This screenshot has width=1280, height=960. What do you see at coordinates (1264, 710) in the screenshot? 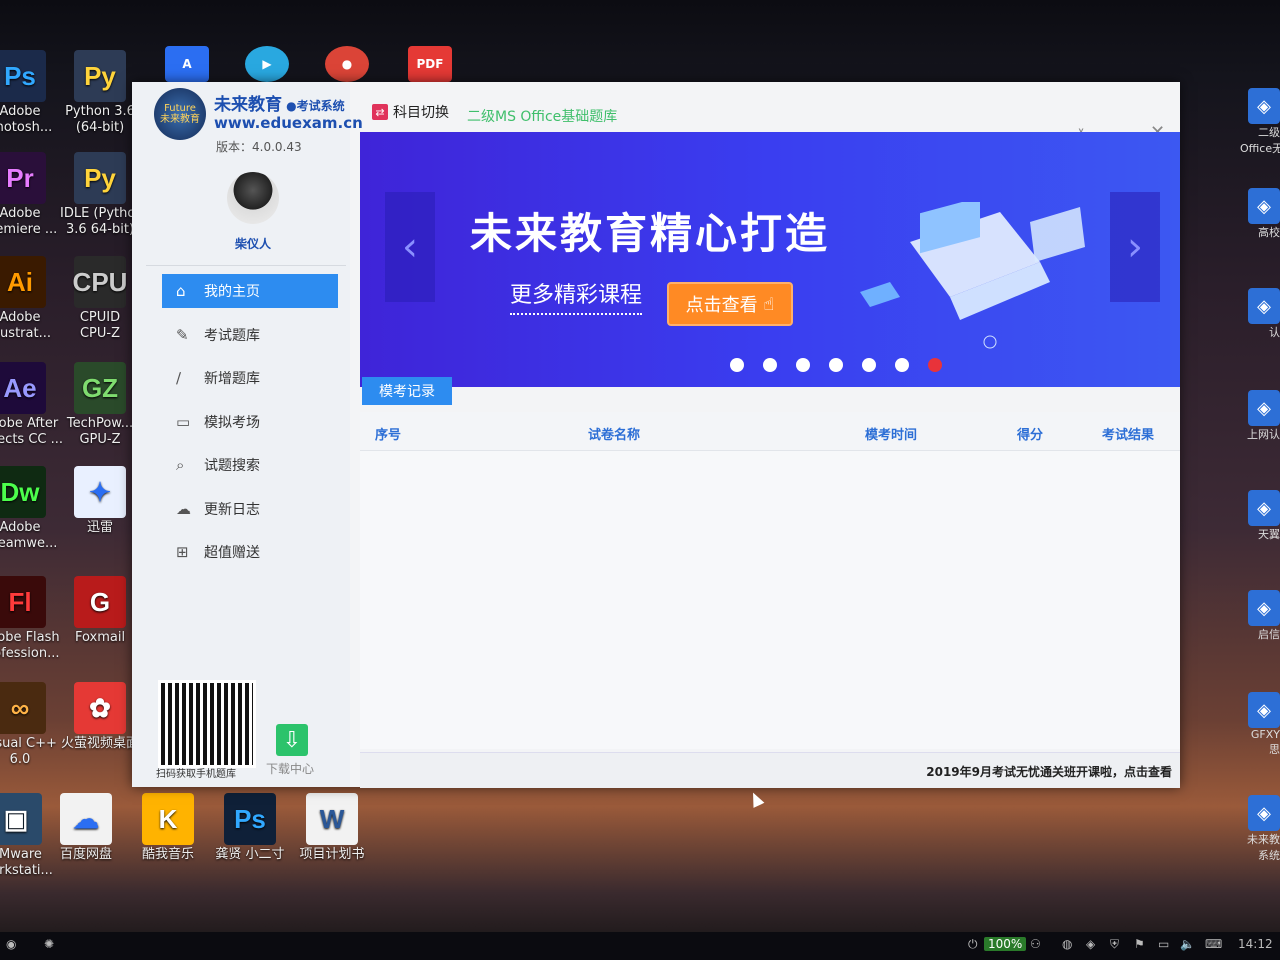
I see `desktop-right-icon-6-icon: ◈` at bounding box center [1264, 710].